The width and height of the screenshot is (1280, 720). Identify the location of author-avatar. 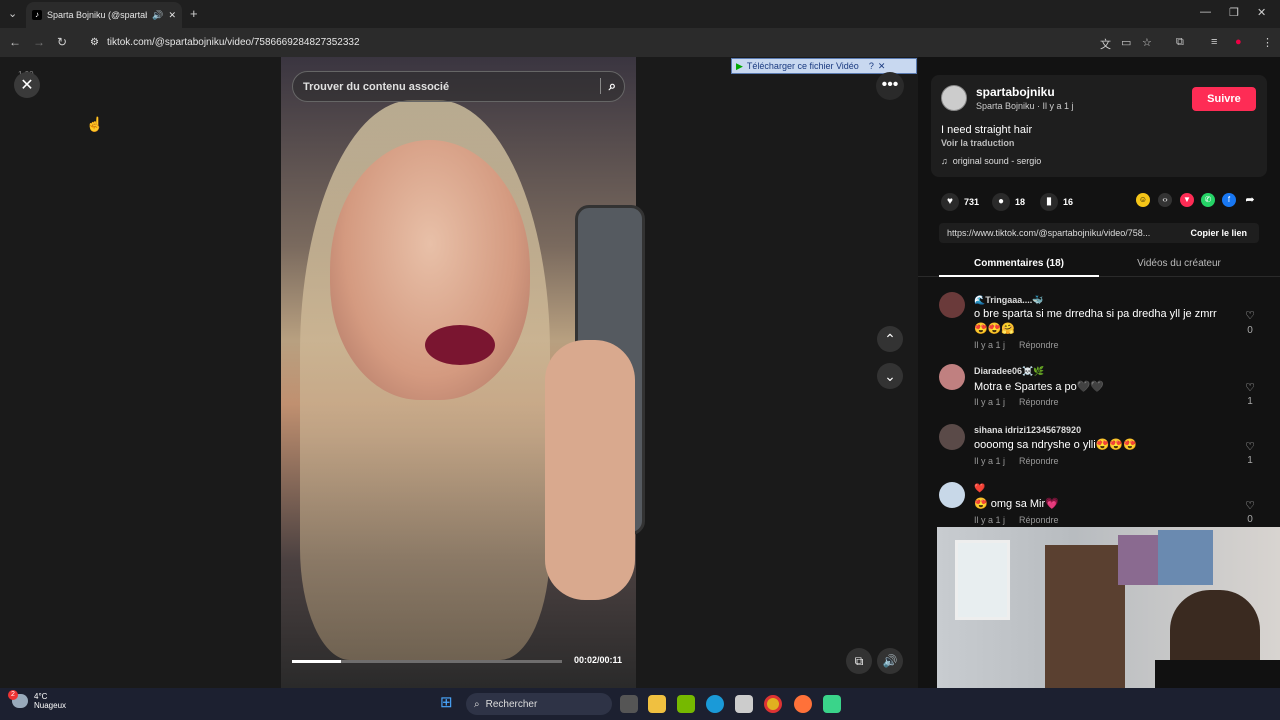
(954, 98).